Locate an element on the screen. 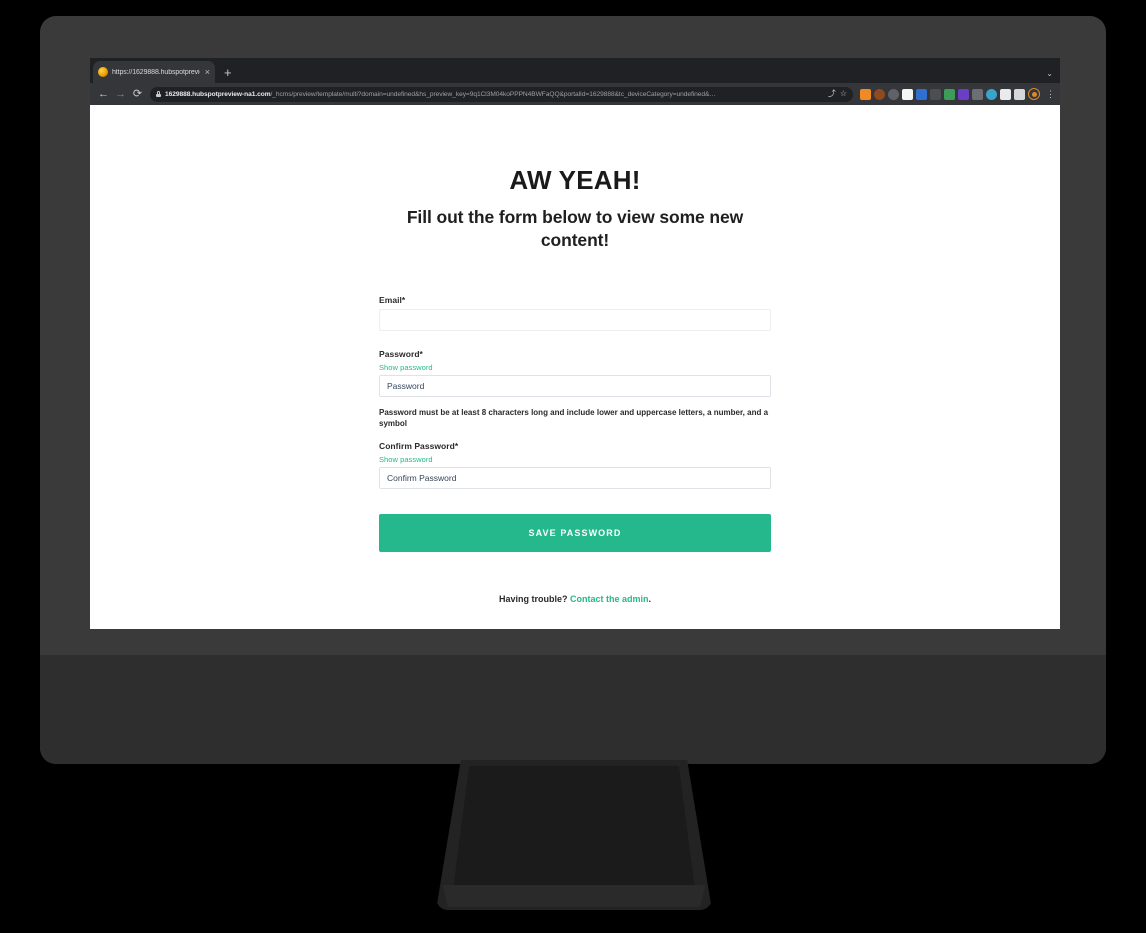 The width and height of the screenshot is (1146, 933). lock-icon is located at coordinates (158, 94).